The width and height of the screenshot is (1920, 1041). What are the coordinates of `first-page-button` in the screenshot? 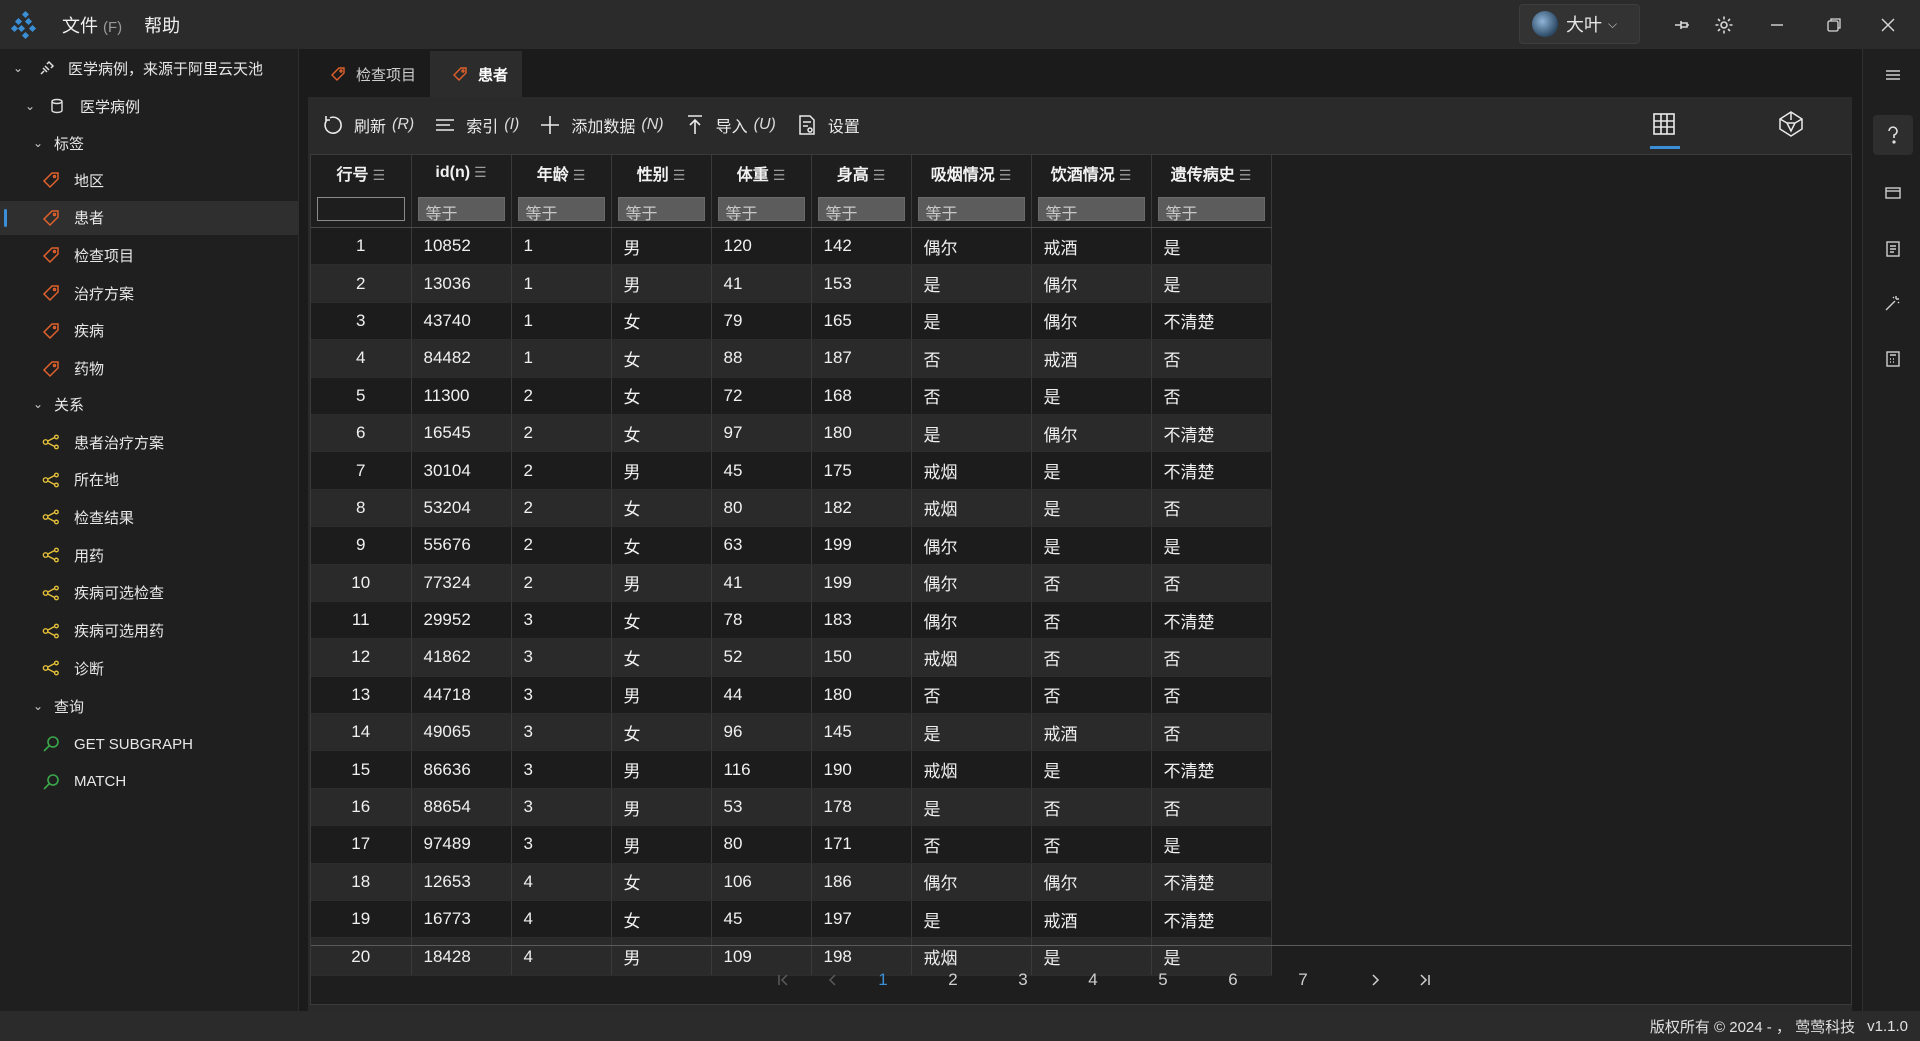 It's located at (783, 980).